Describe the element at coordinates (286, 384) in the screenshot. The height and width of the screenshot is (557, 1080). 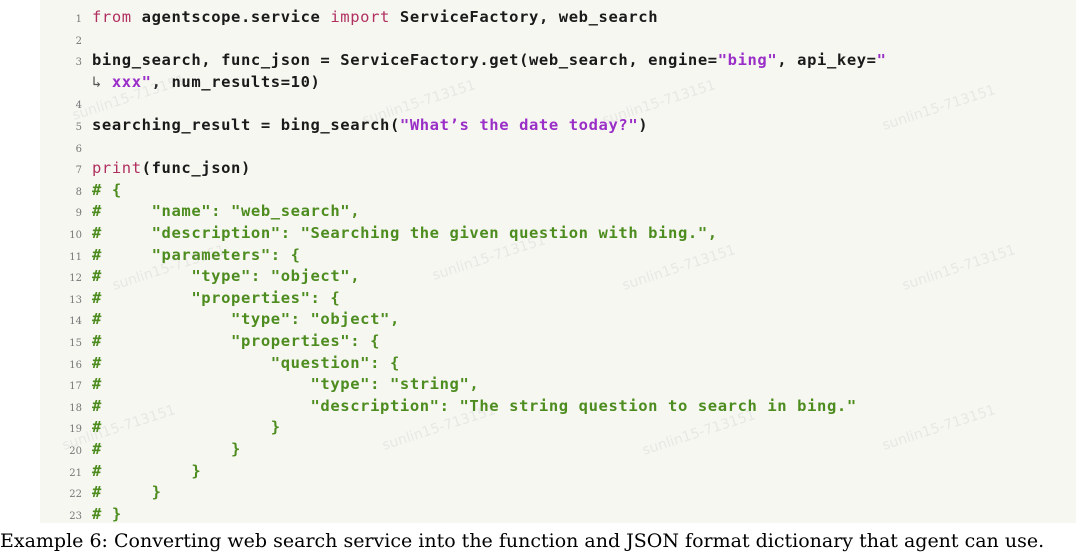
I see `comment-text: # "type": "string",` at that location.